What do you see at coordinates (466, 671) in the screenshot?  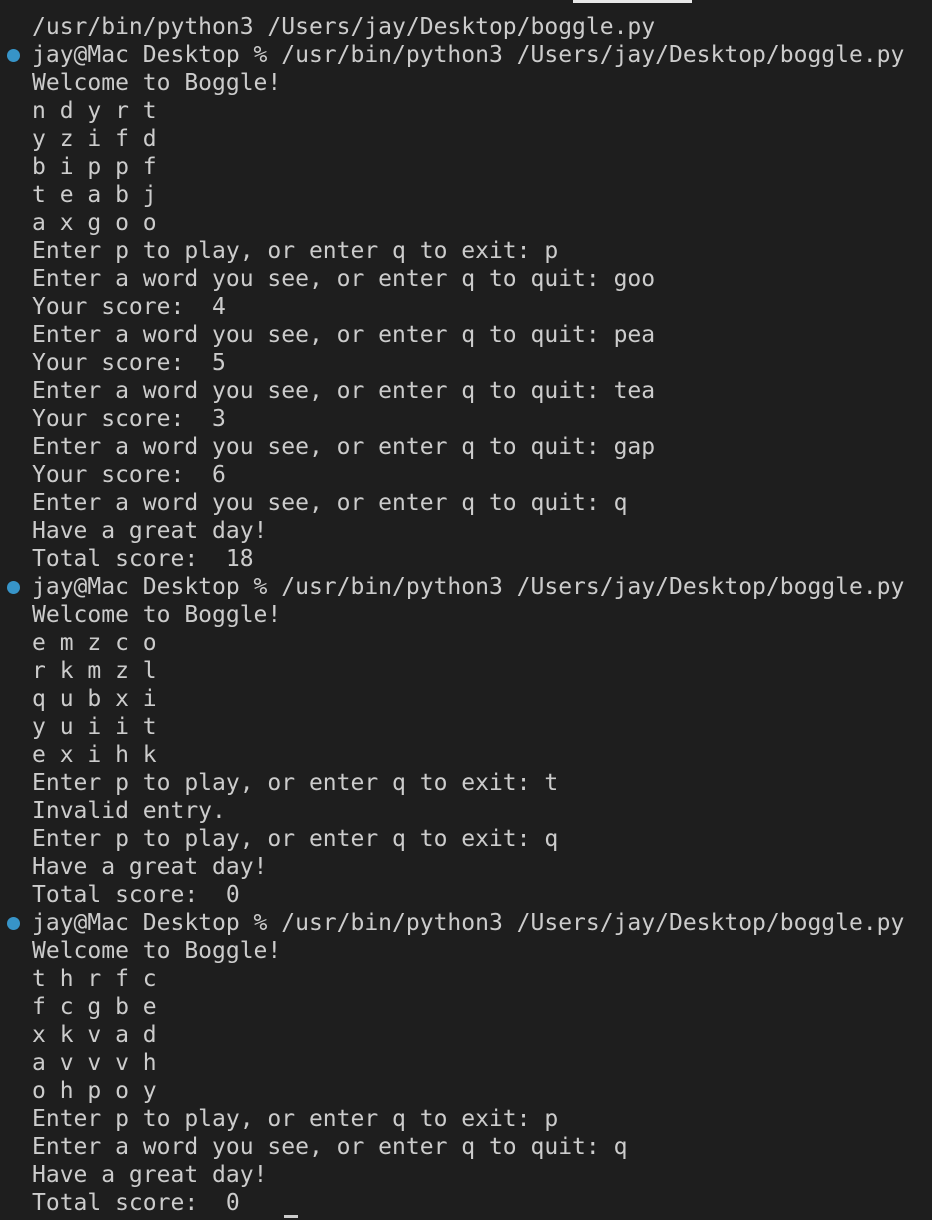 I see `terminal-output-line: r k m z l` at bounding box center [466, 671].